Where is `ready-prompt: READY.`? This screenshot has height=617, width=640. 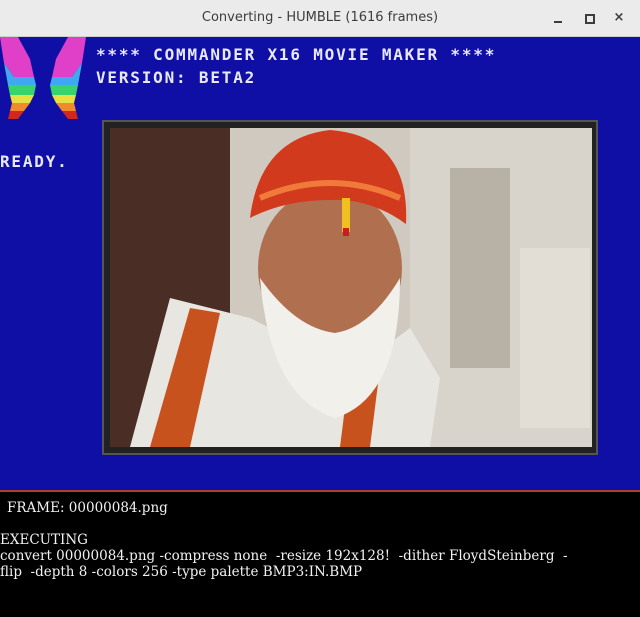
ready-prompt: READY. is located at coordinates (34, 161).